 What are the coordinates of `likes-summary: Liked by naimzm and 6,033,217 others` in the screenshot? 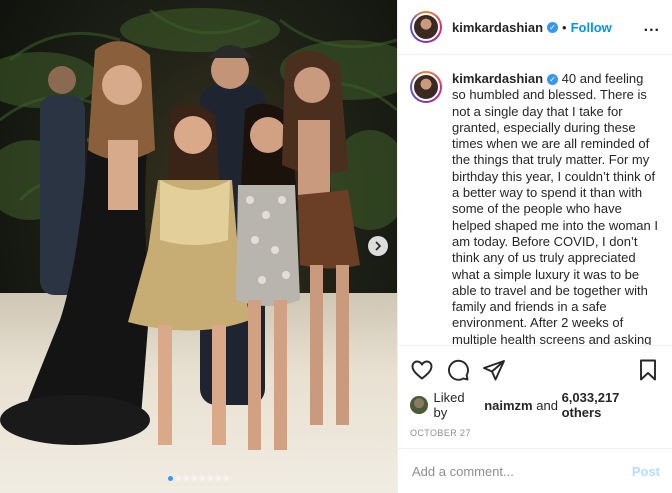 It's located at (535, 405).